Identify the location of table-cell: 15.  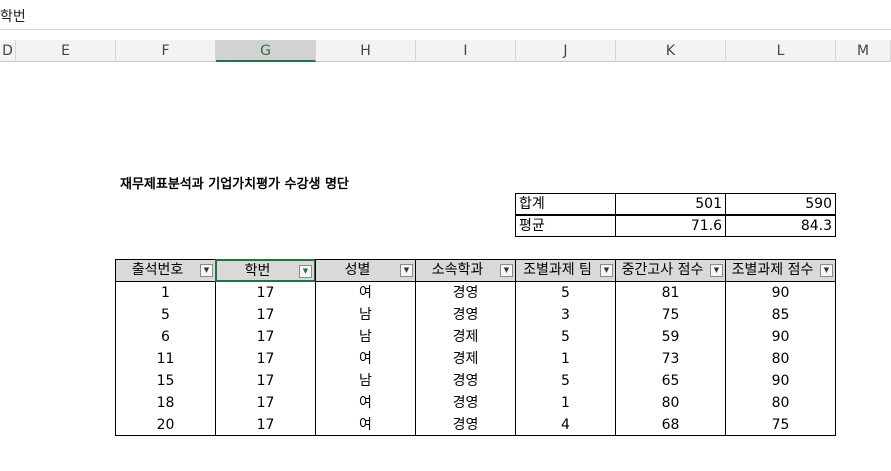
(165, 381).